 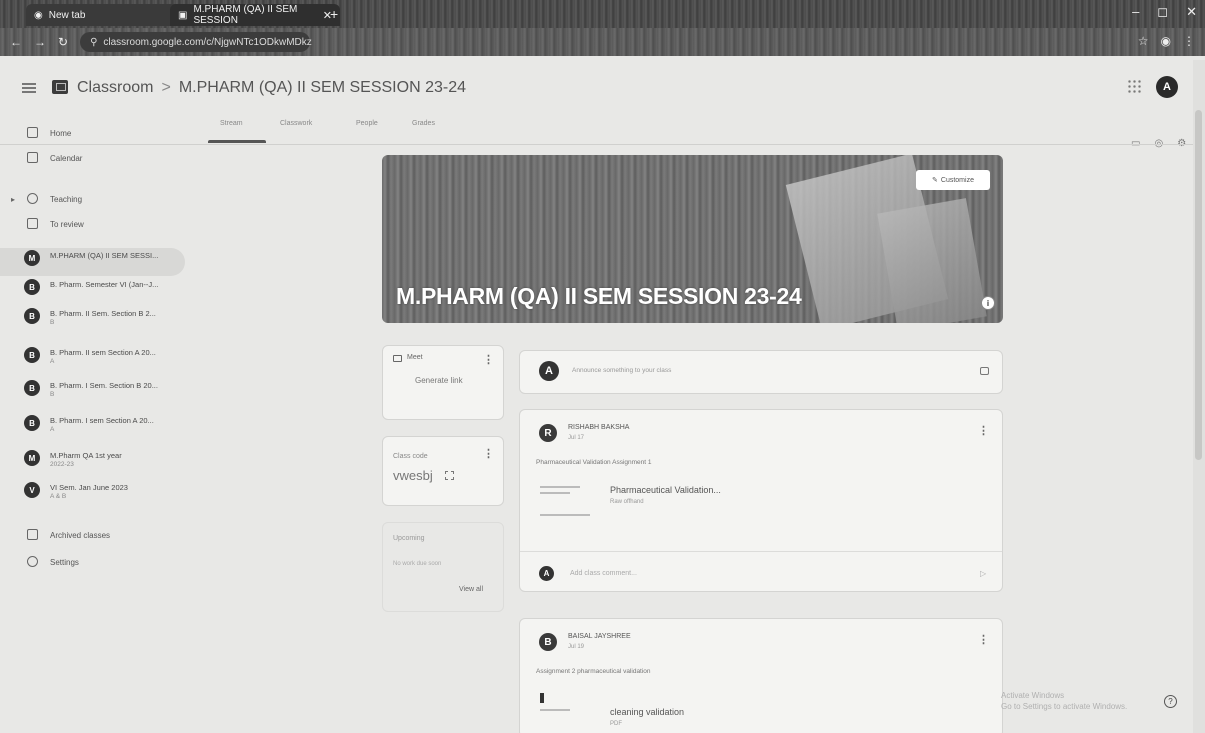 What do you see at coordinates (100, 133) in the screenshot?
I see `sidebar-item-home: Home` at bounding box center [100, 133].